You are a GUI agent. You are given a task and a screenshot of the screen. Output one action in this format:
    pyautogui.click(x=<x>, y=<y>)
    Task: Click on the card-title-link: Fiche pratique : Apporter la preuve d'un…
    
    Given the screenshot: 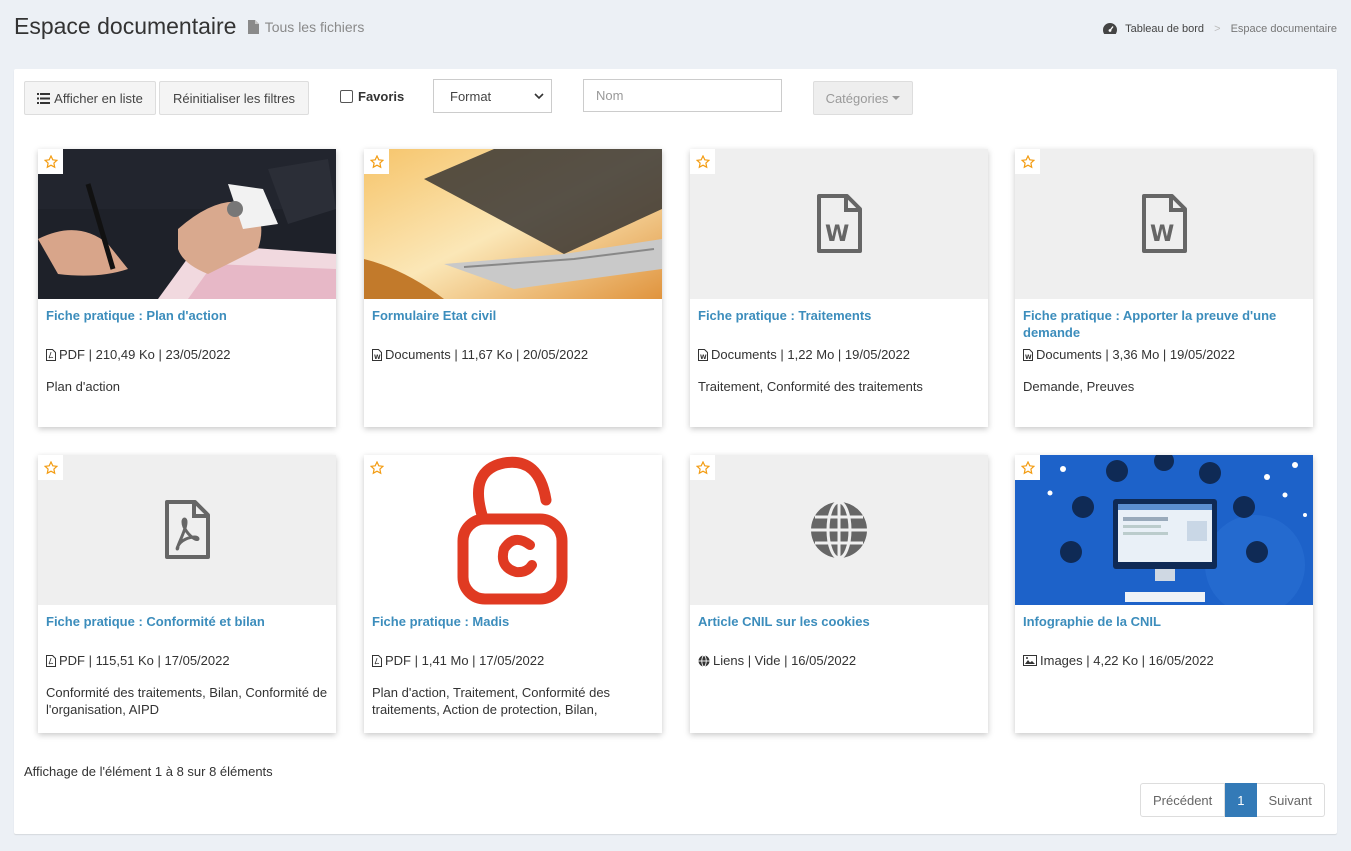 What is the action you would take?
    pyautogui.click(x=1164, y=324)
    